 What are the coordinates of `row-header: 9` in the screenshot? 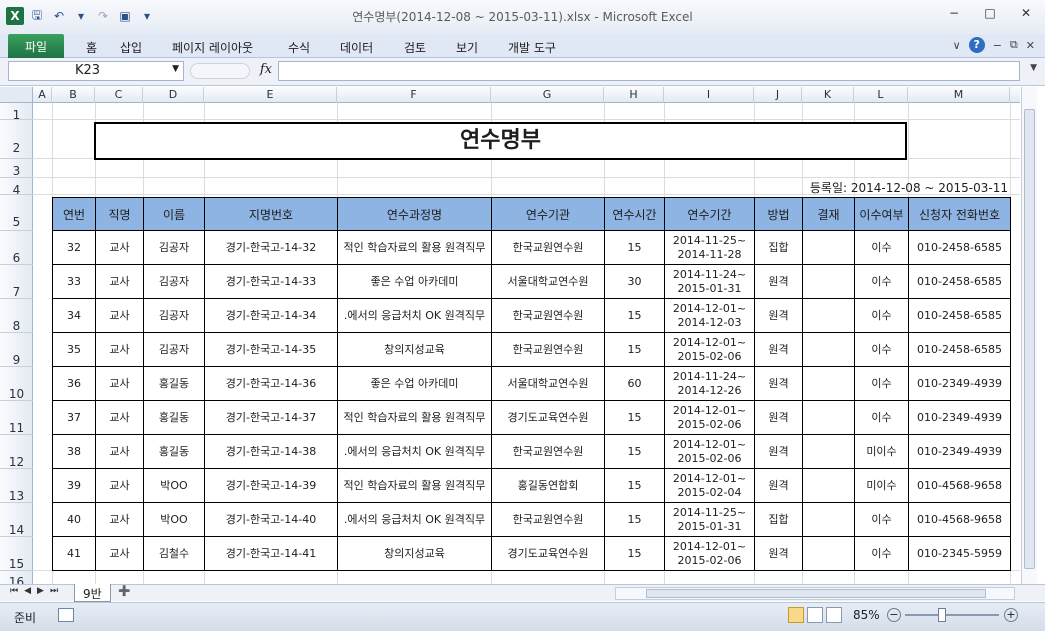 It's located at (16, 350).